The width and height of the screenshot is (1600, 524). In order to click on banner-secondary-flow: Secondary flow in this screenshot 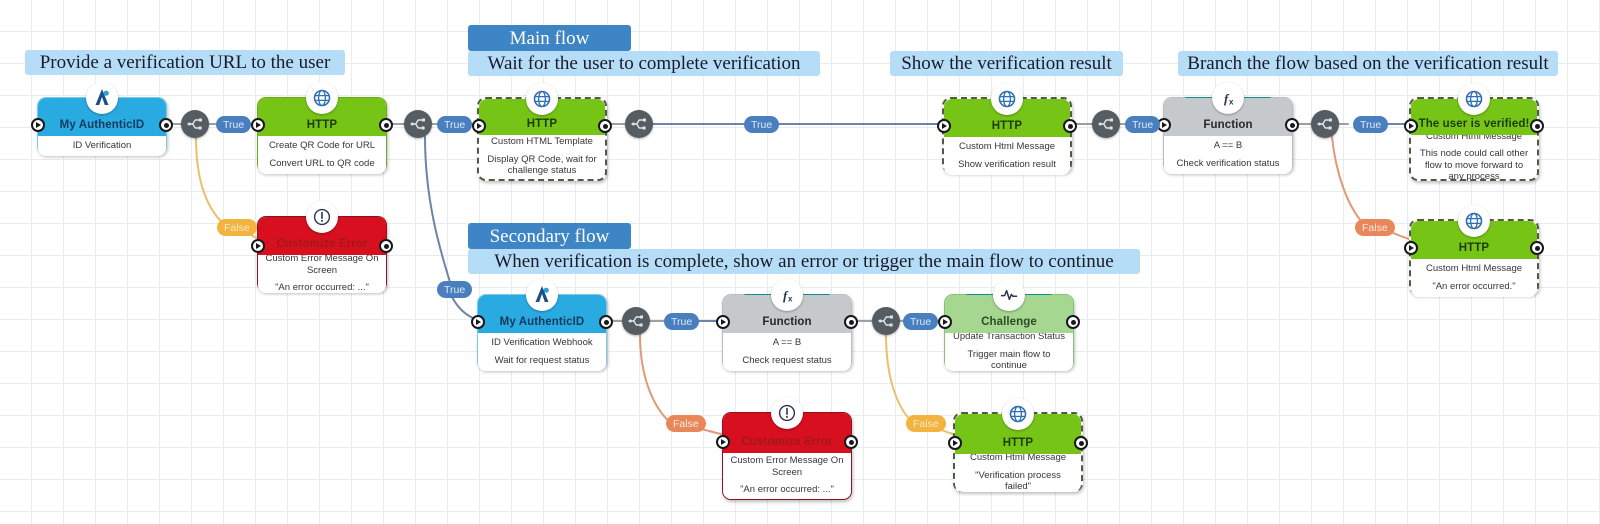, I will do `click(549, 236)`.